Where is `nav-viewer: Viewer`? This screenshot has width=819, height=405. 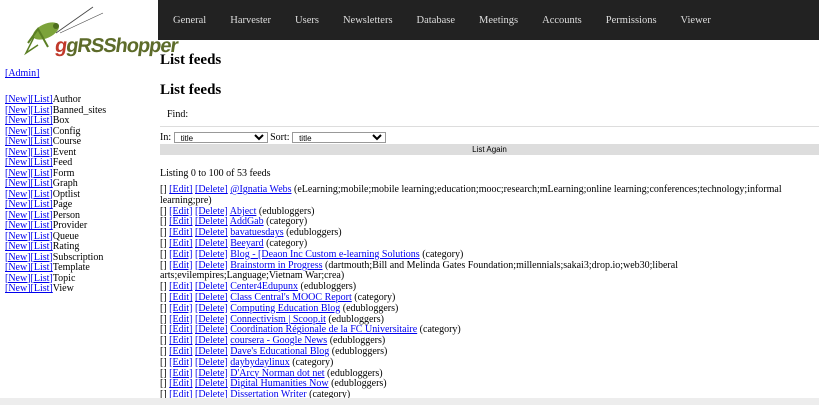
nav-viewer: Viewer is located at coordinates (696, 20).